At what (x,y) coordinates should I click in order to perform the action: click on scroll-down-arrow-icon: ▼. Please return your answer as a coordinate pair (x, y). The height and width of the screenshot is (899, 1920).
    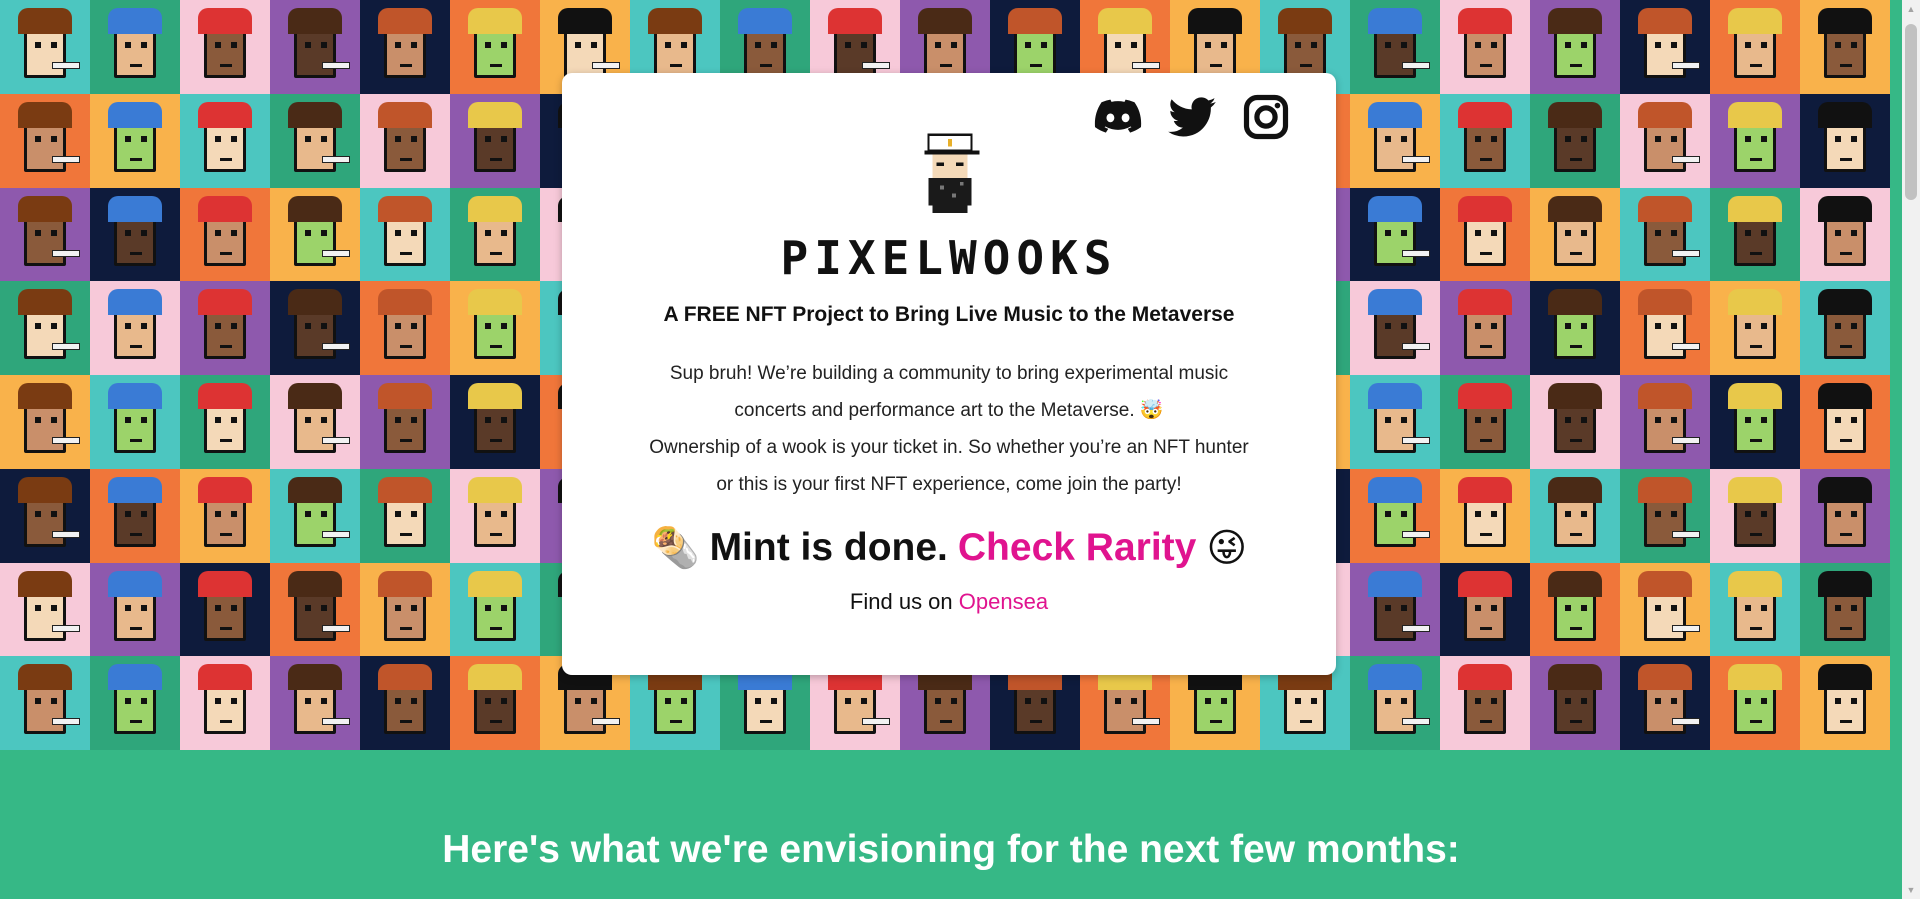
    Looking at the image, I should click on (1911, 890).